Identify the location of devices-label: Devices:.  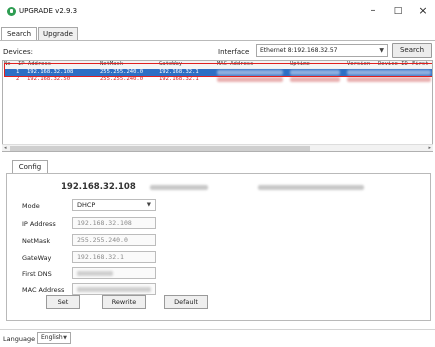
(18, 52).